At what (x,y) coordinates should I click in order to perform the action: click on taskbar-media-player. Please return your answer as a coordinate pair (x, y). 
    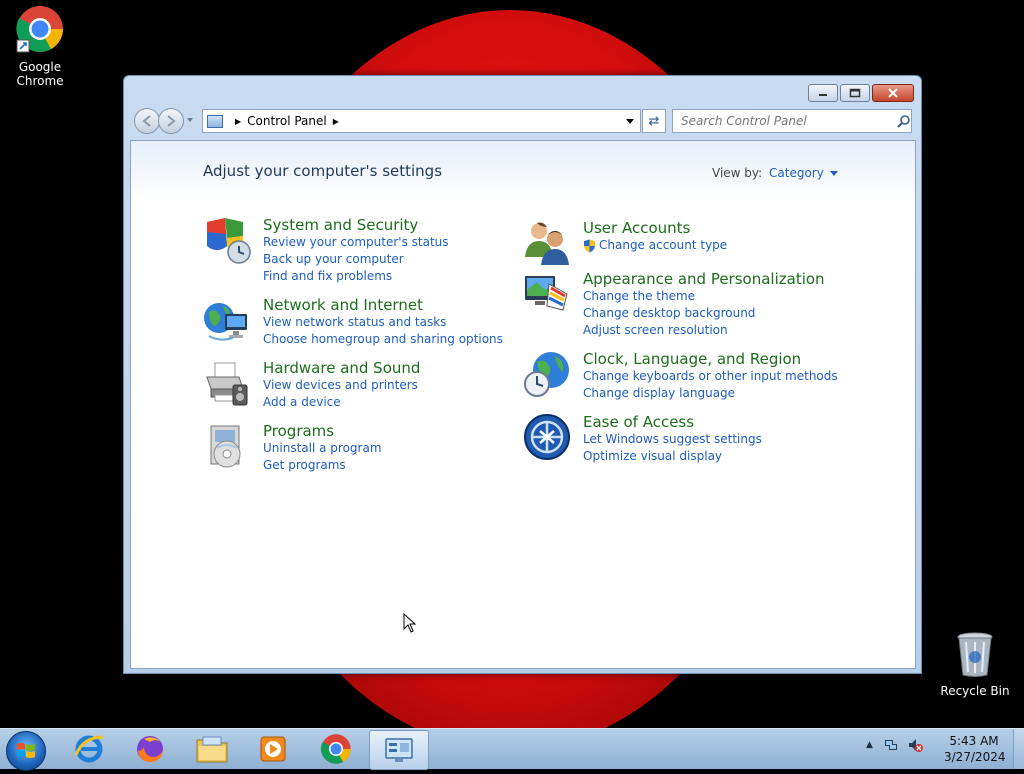
    Looking at the image, I should click on (273, 749).